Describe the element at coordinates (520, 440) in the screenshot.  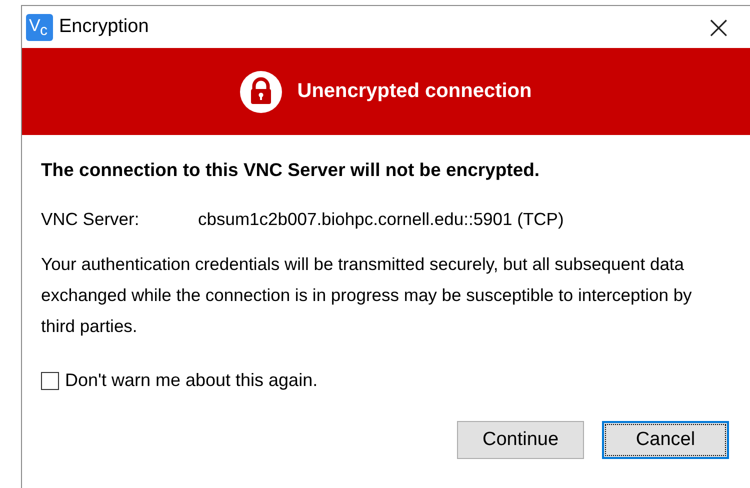
I see `dialog-button: Continue` at that location.